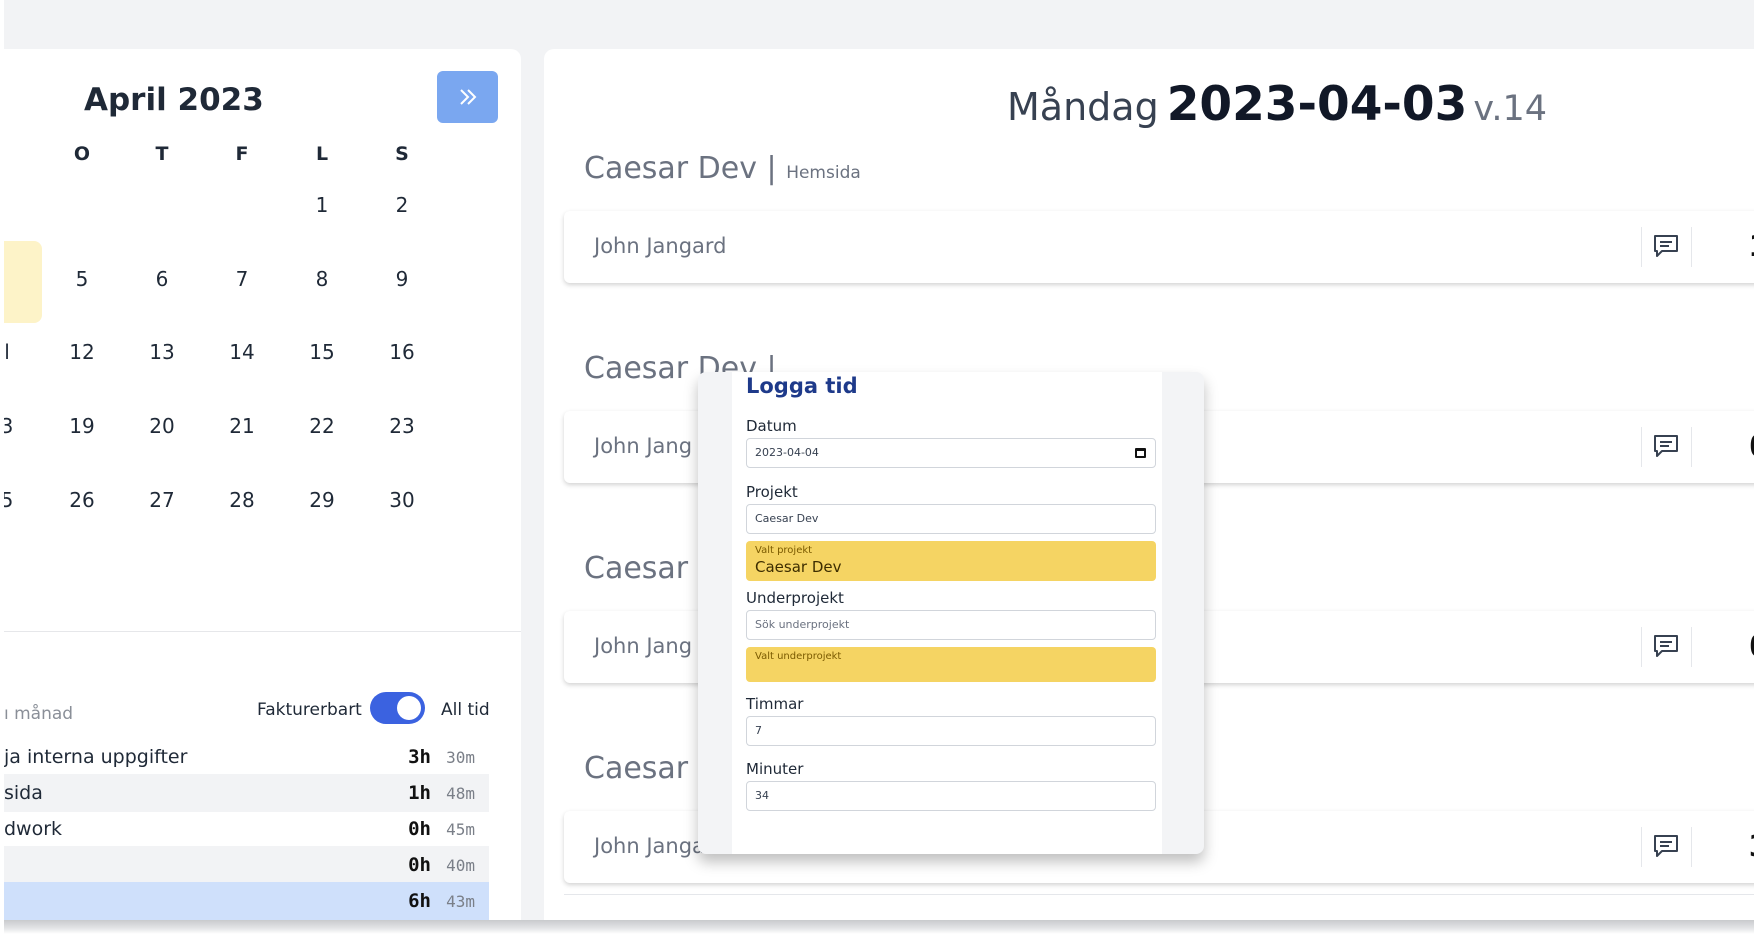  Describe the element at coordinates (798, 567) in the screenshot. I see `selected-project-value: Caesar Dev` at that location.